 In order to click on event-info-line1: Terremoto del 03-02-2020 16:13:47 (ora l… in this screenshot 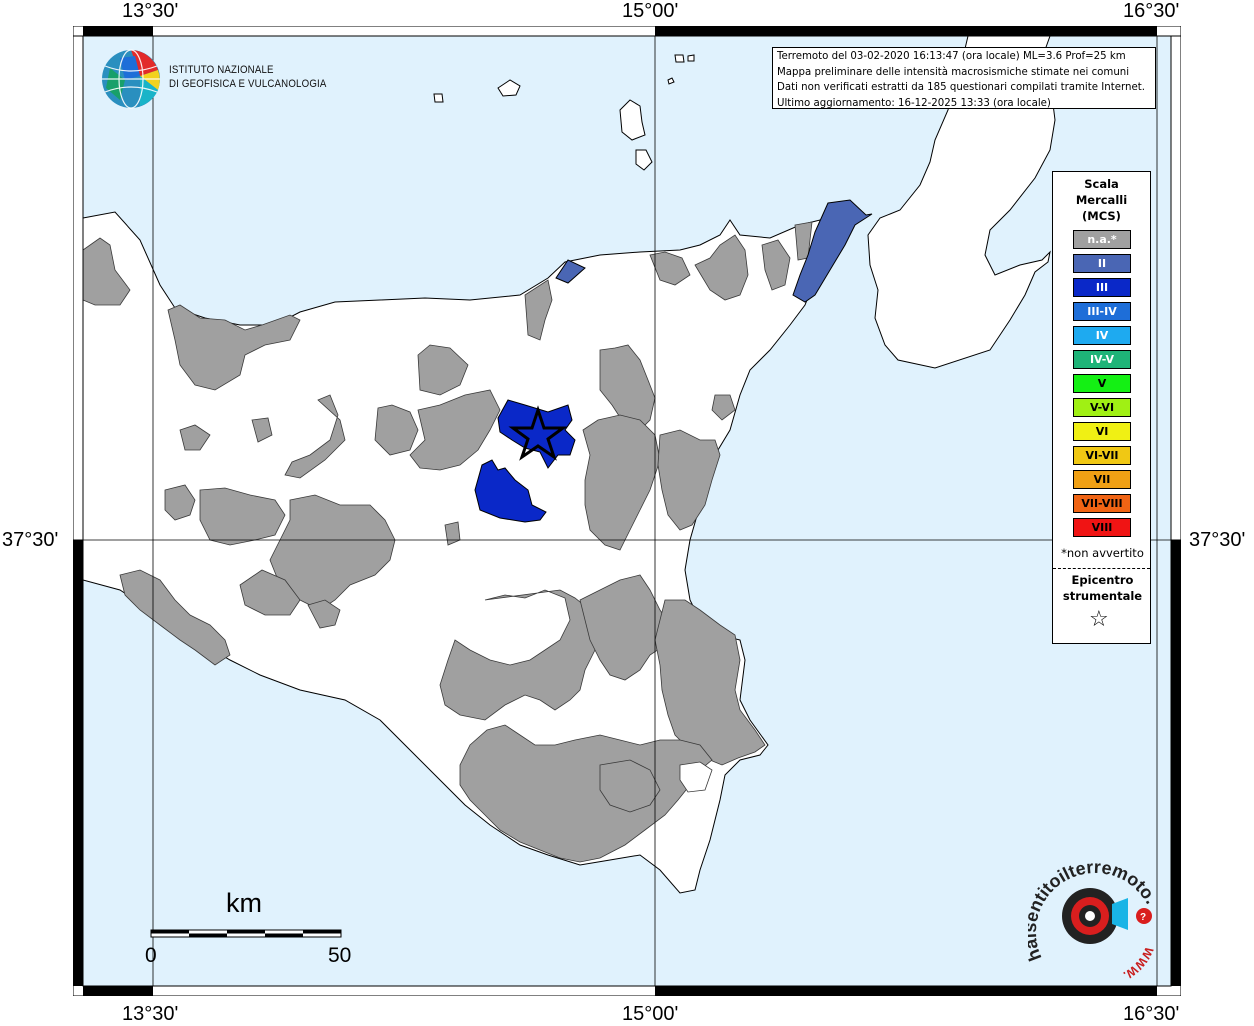, I will do `click(951, 56)`.